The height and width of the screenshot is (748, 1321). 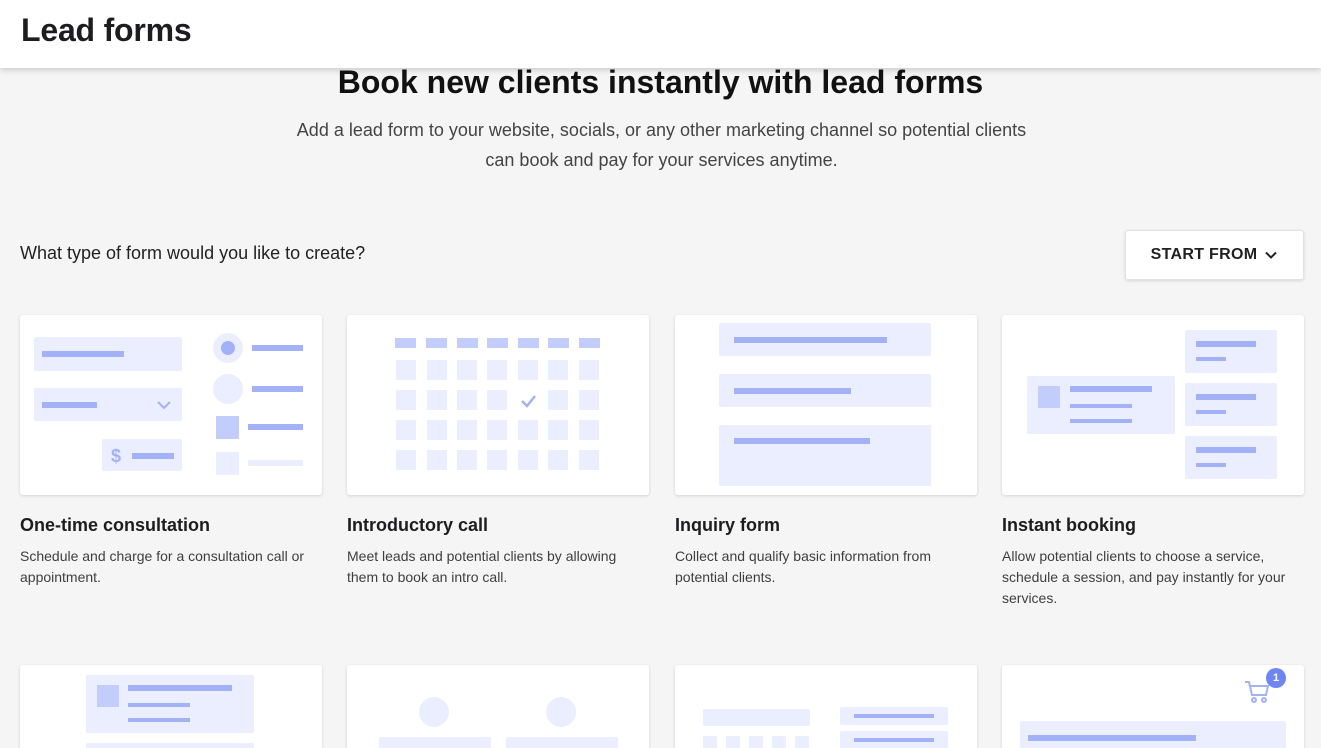 I want to click on inquiry-form-illustration, so click(x=825, y=404).